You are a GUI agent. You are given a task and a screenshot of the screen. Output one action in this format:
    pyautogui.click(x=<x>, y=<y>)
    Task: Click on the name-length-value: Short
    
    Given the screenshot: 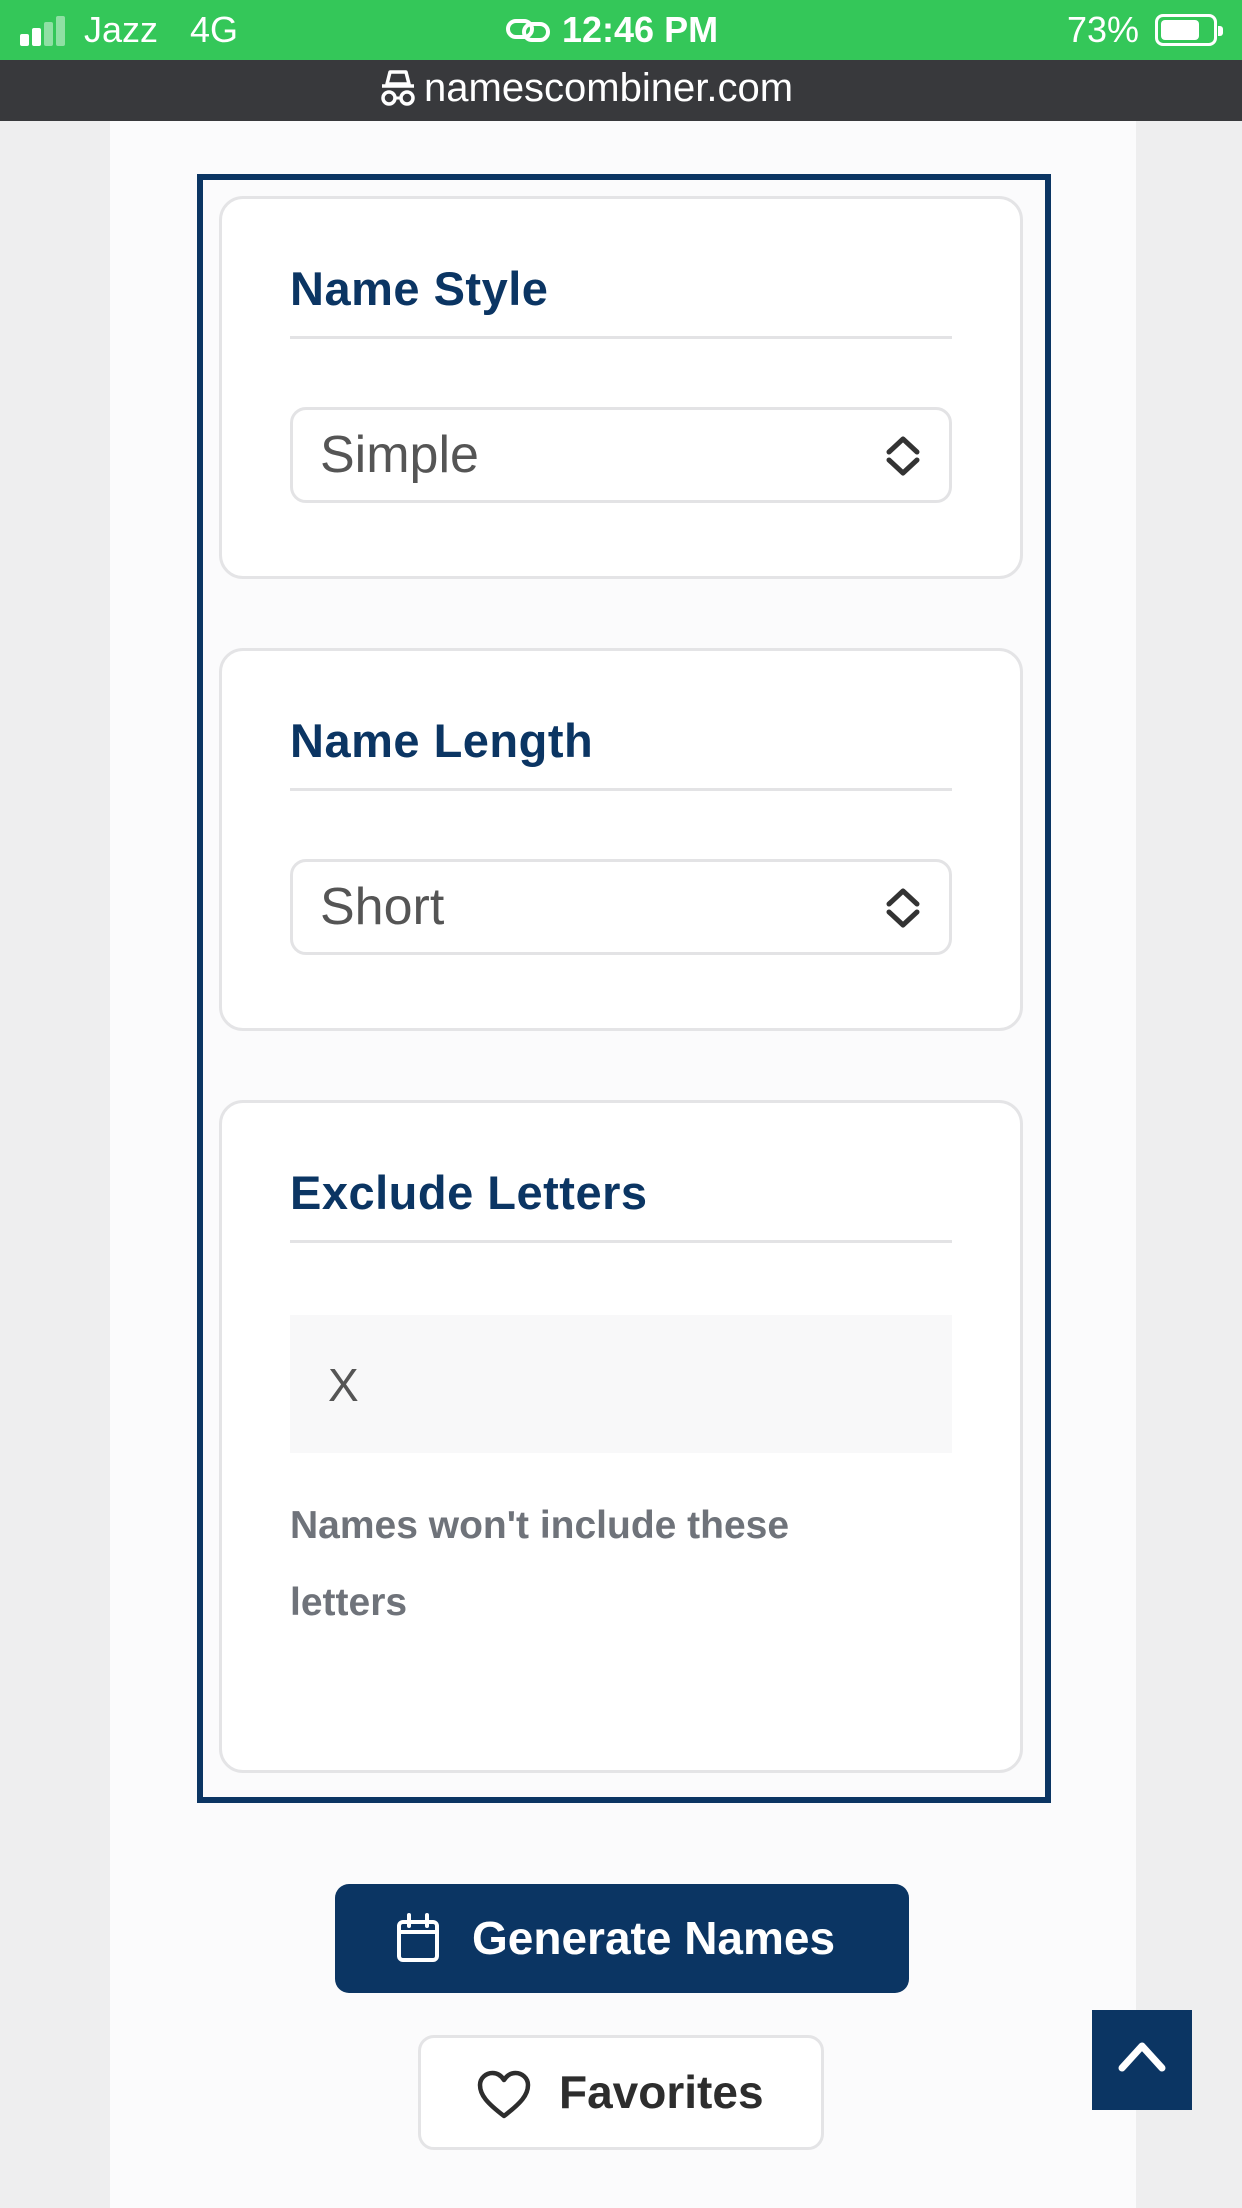 What is the action you would take?
    pyautogui.click(x=382, y=907)
    